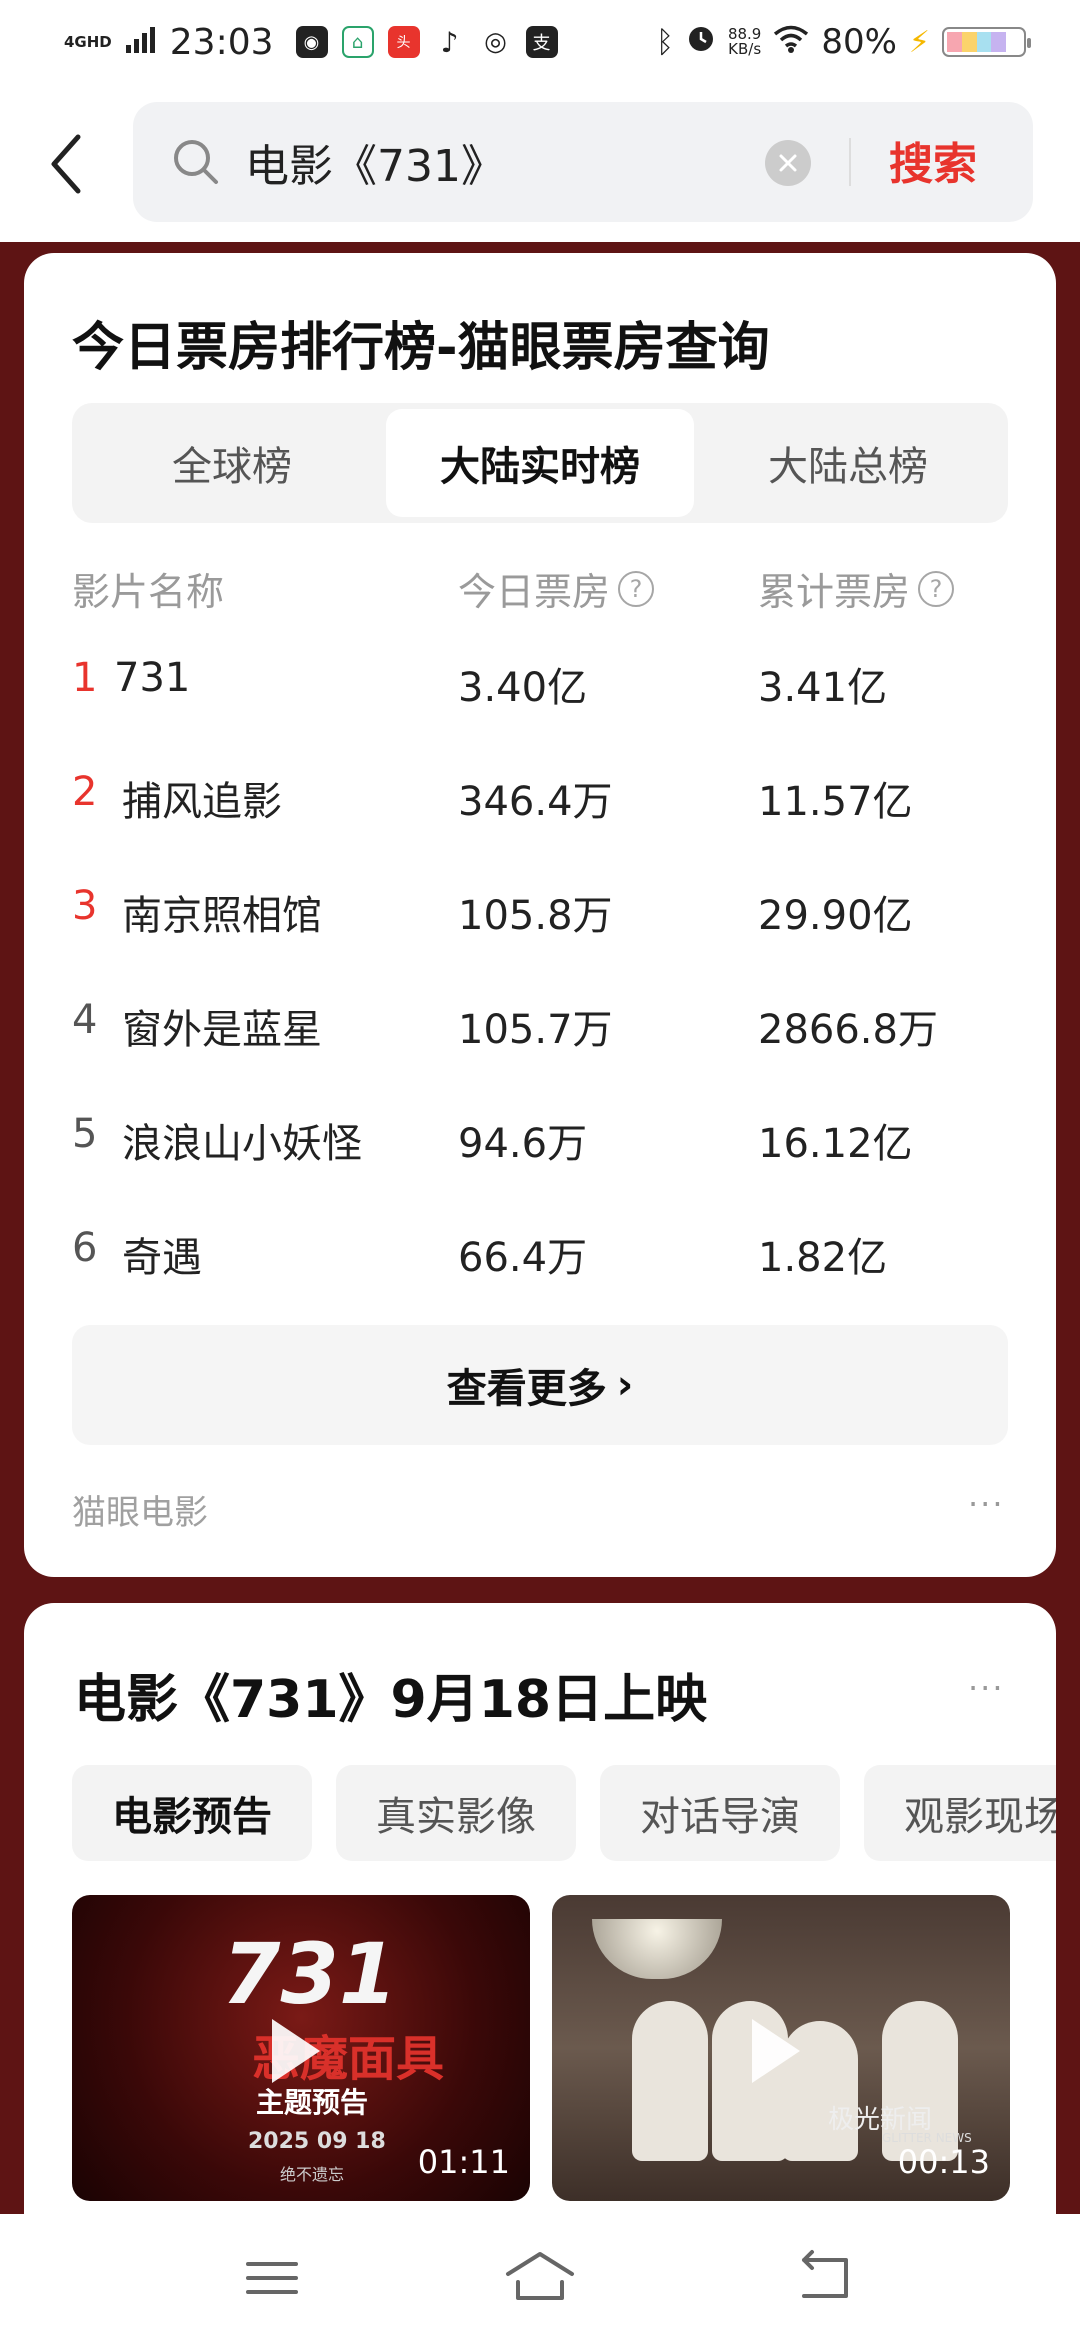 The height and width of the screenshot is (2340, 1080). What do you see at coordinates (556, 588) in the screenshot?
I see `column-header-today: 今日票房?` at bounding box center [556, 588].